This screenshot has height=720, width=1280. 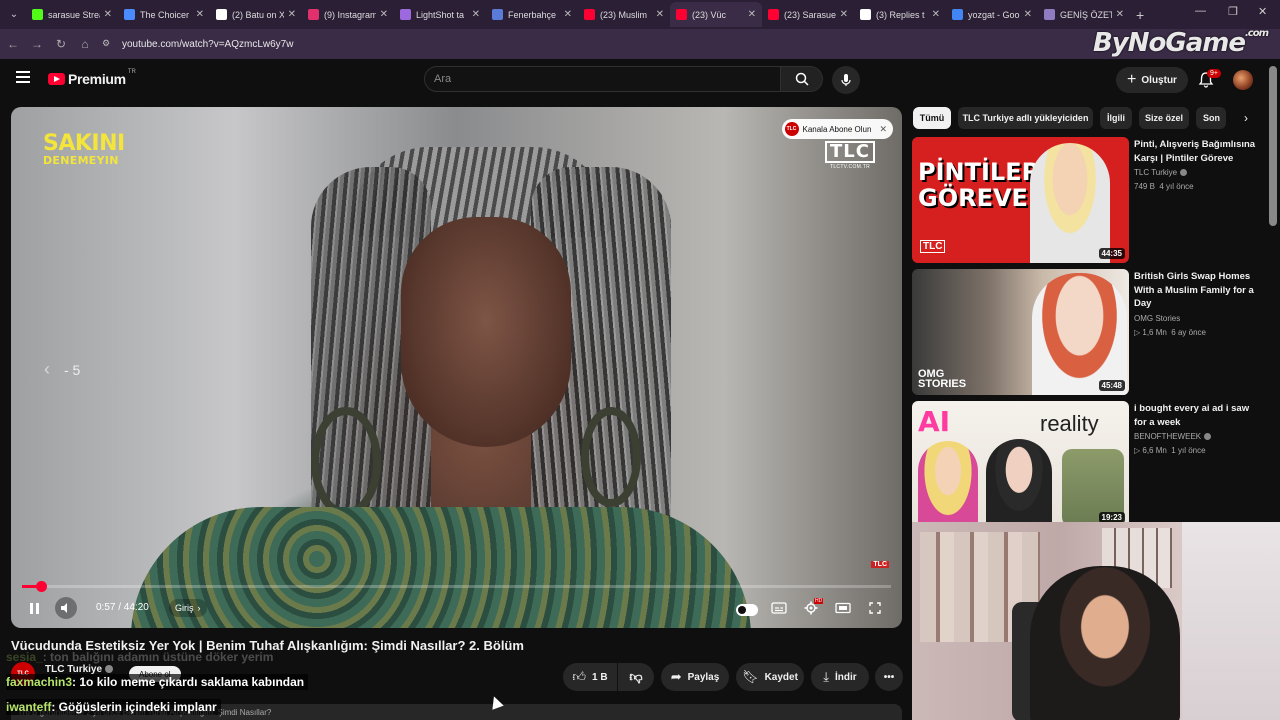 I want to click on browser-tab: The Choicer ✕, so click(x=164, y=14).